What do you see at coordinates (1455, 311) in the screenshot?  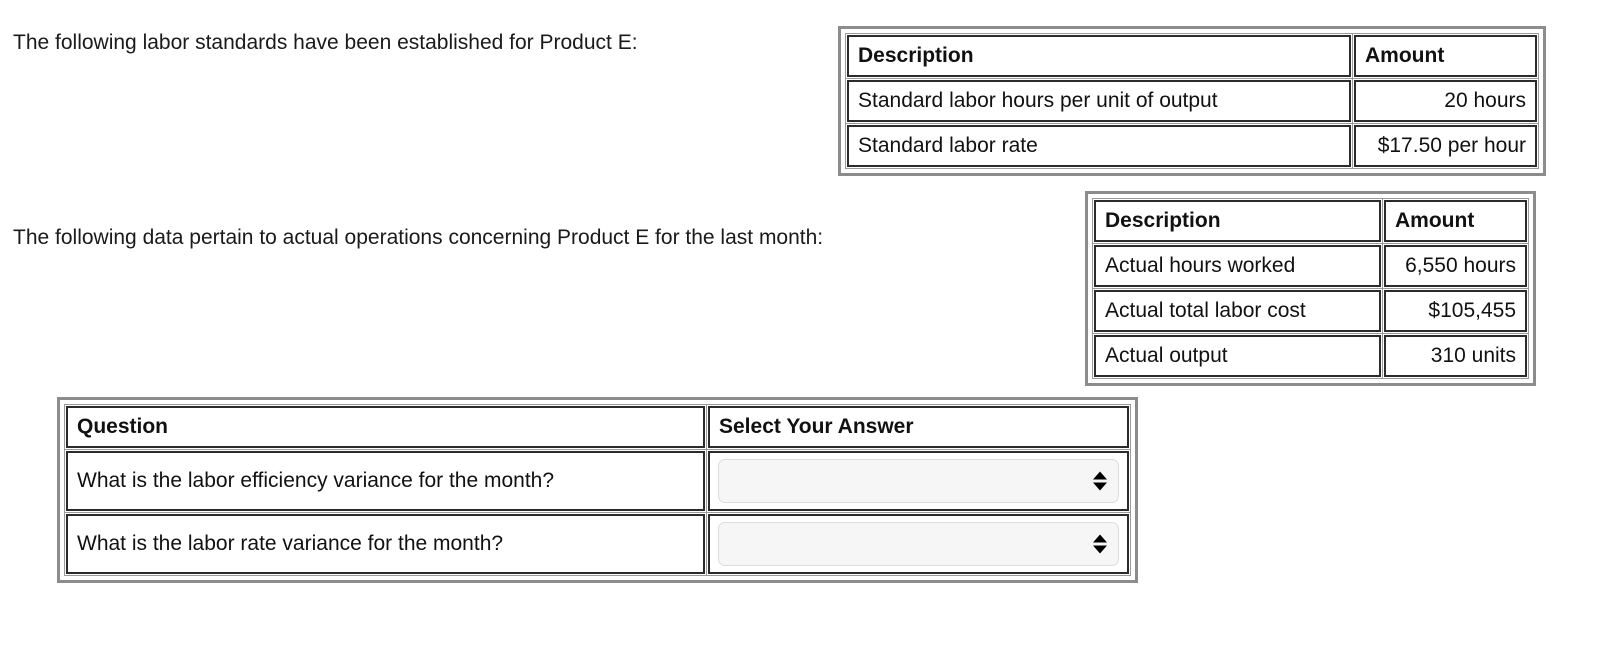 I see `row-amount: $105,455` at bounding box center [1455, 311].